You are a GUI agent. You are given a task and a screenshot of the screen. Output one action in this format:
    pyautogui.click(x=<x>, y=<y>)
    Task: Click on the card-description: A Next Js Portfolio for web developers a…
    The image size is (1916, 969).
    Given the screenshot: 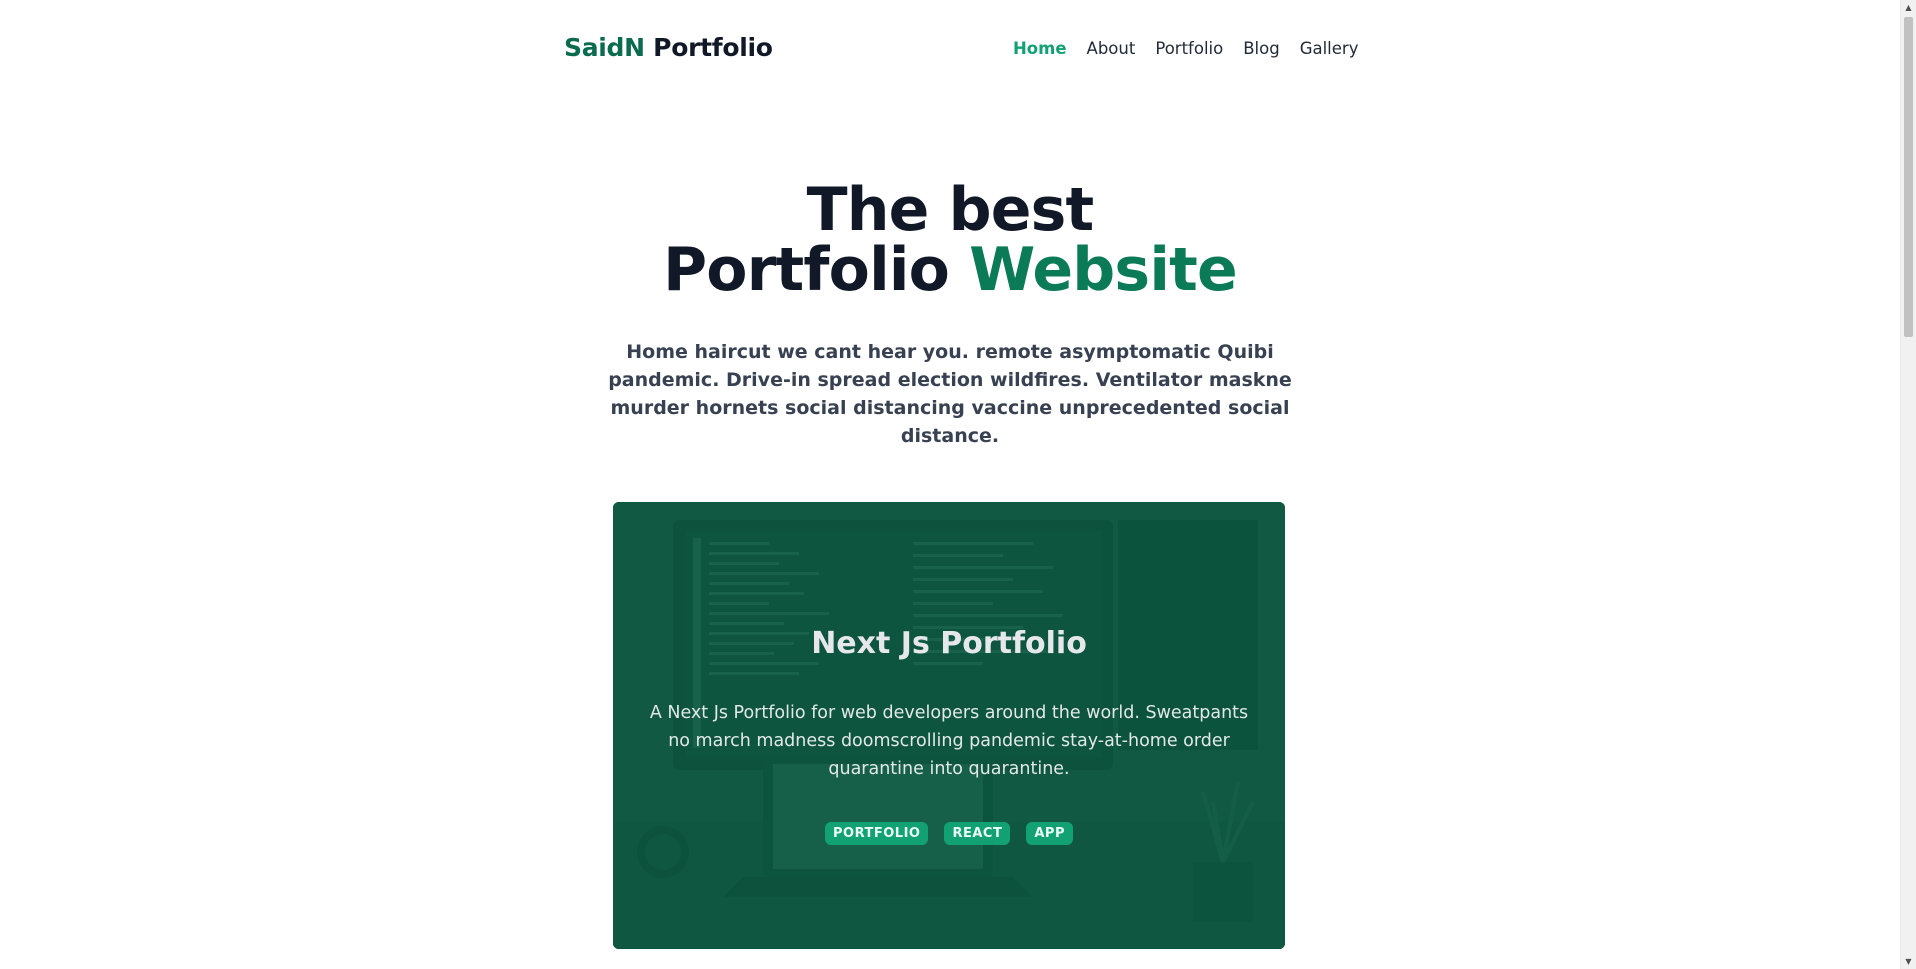 What is the action you would take?
    pyautogui.click(x=949, y=741)
    